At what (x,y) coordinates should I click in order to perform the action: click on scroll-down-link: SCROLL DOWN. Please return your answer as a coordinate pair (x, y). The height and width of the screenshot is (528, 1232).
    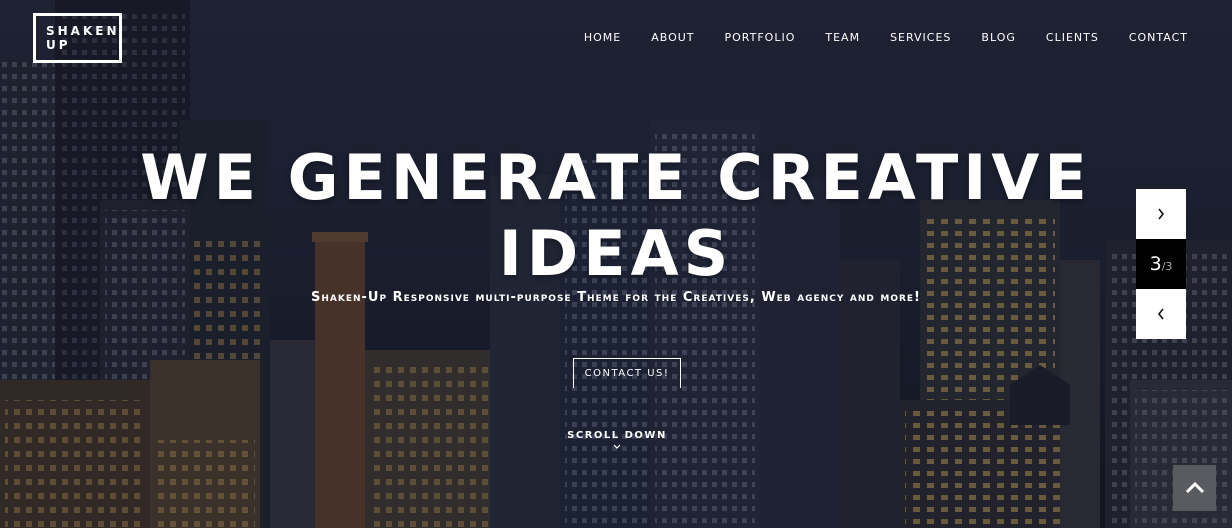
    Looking at the image, I should click on (617, 441).